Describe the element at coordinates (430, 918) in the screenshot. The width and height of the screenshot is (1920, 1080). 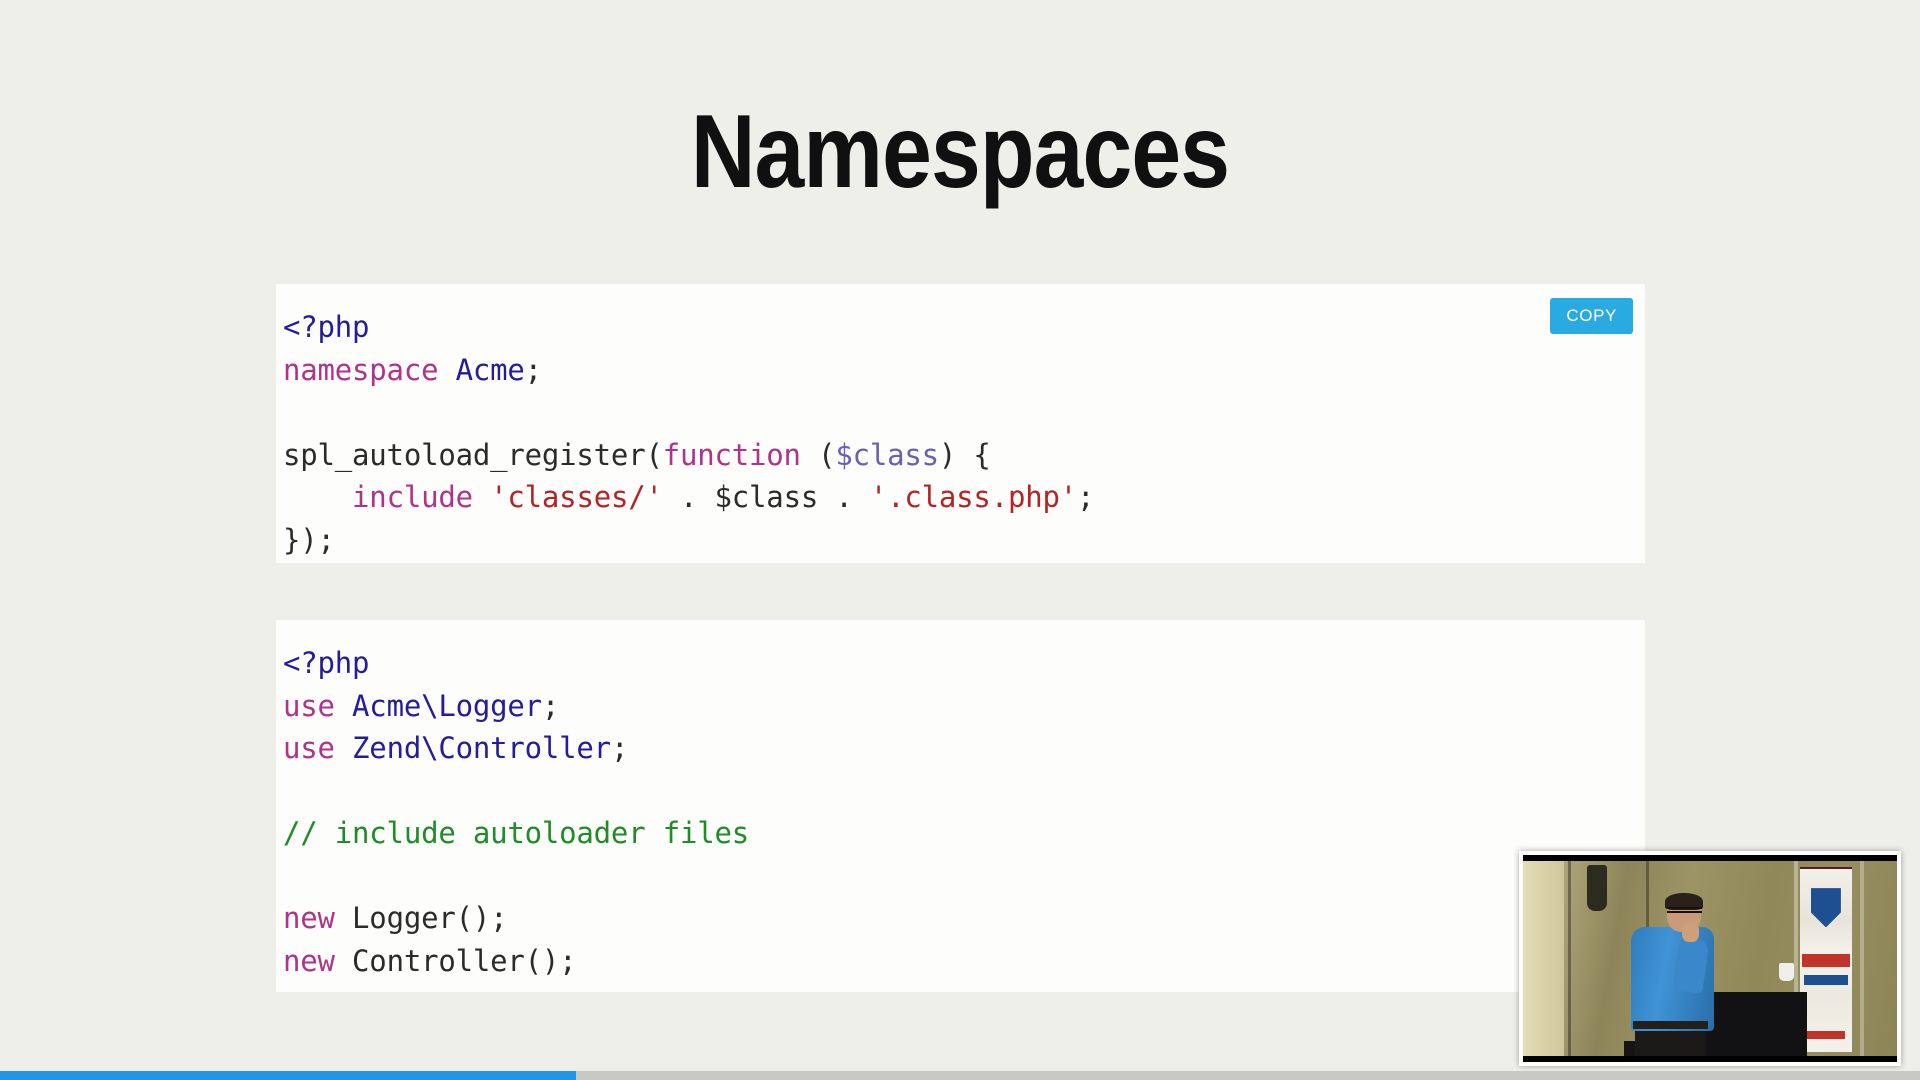
I see `code-token-plain: Logger();` at that location.